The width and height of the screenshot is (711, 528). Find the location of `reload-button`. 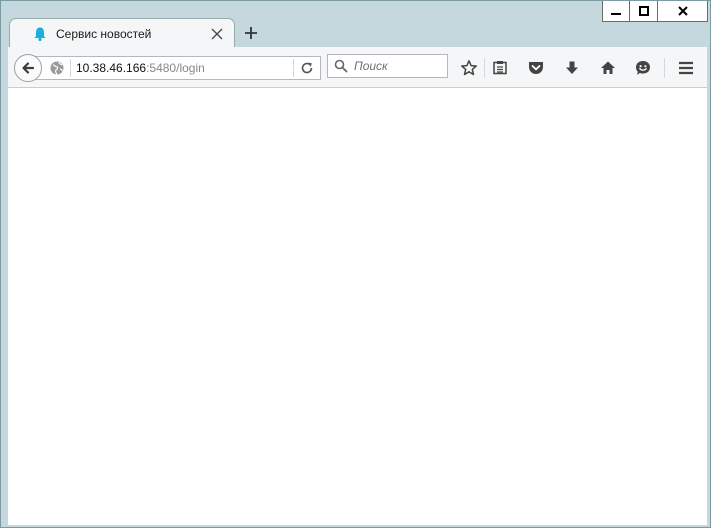

reload-button is located at coordinates (307, 68).